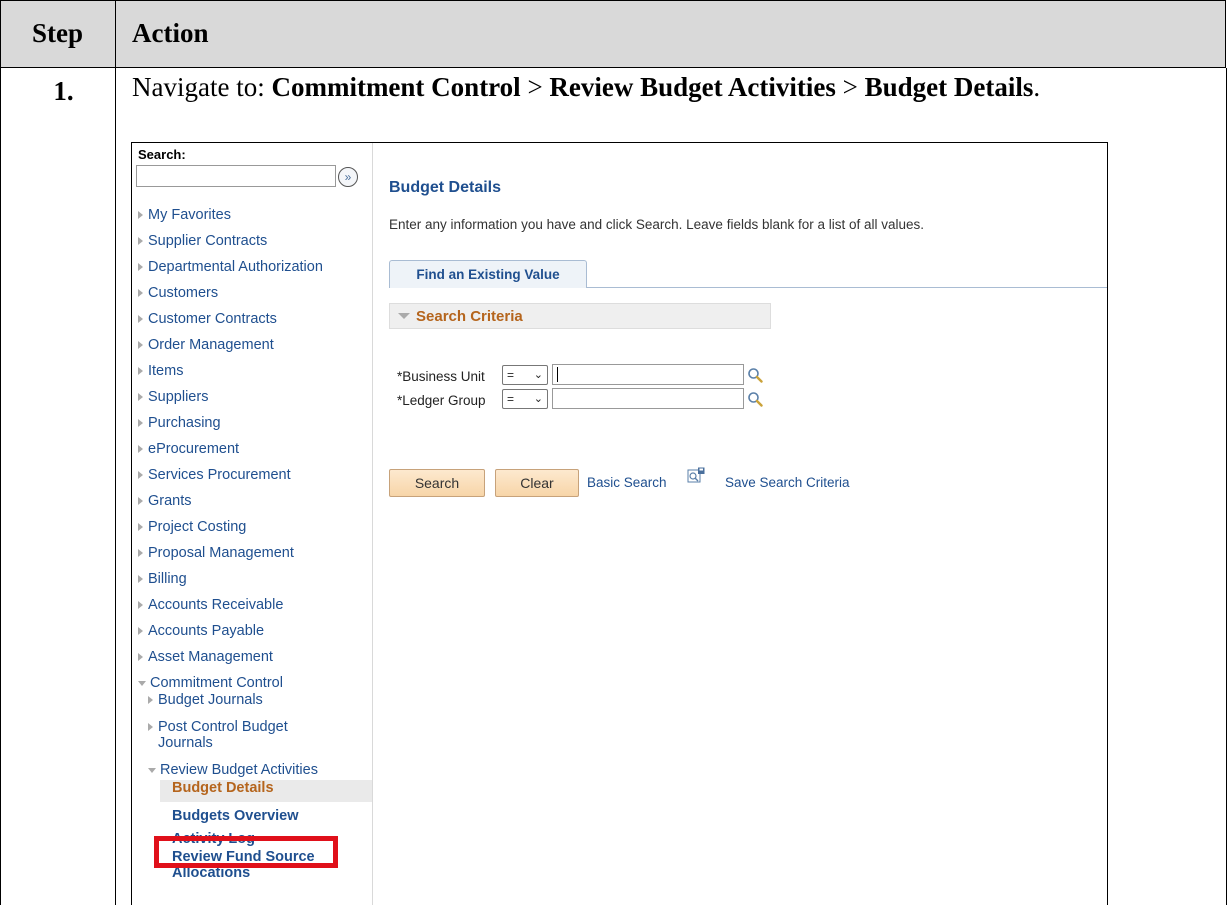 The height and width of the screenshot is (905, 1227). Describe the element at coordinates (162, 579) in the screenshot. I see `sidebar-item-billing: Billing` at that location.